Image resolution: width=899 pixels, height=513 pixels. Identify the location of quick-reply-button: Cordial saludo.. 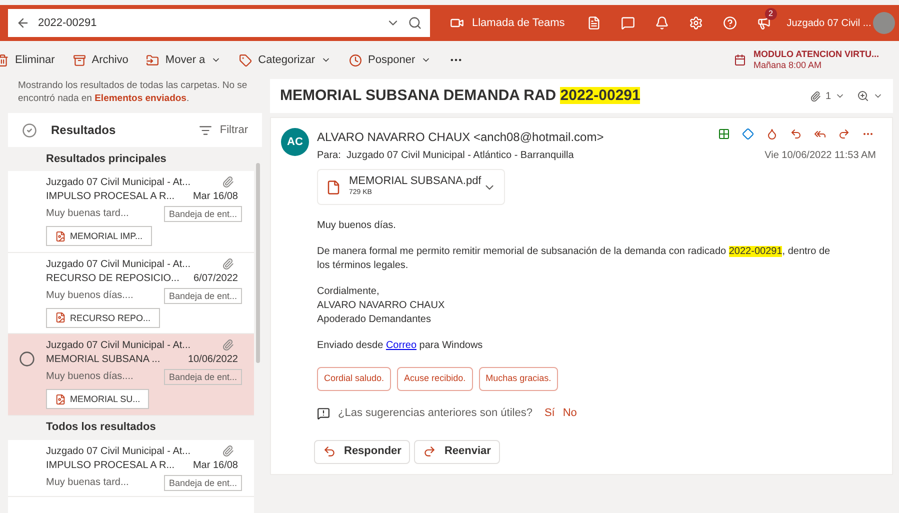
(354, 379).